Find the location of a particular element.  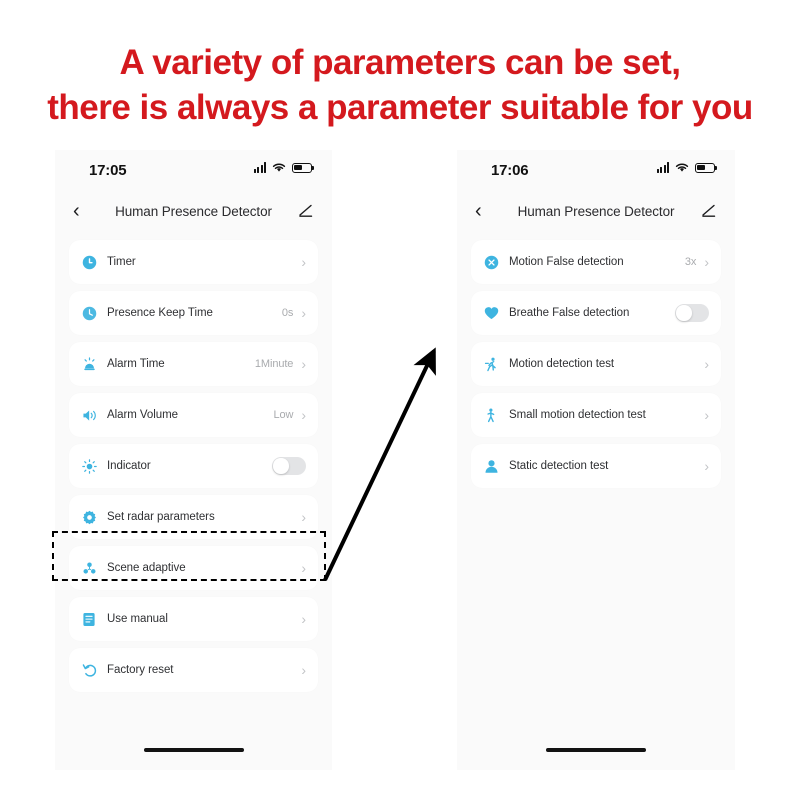

heart-icon is located at coordinates (495, 313).